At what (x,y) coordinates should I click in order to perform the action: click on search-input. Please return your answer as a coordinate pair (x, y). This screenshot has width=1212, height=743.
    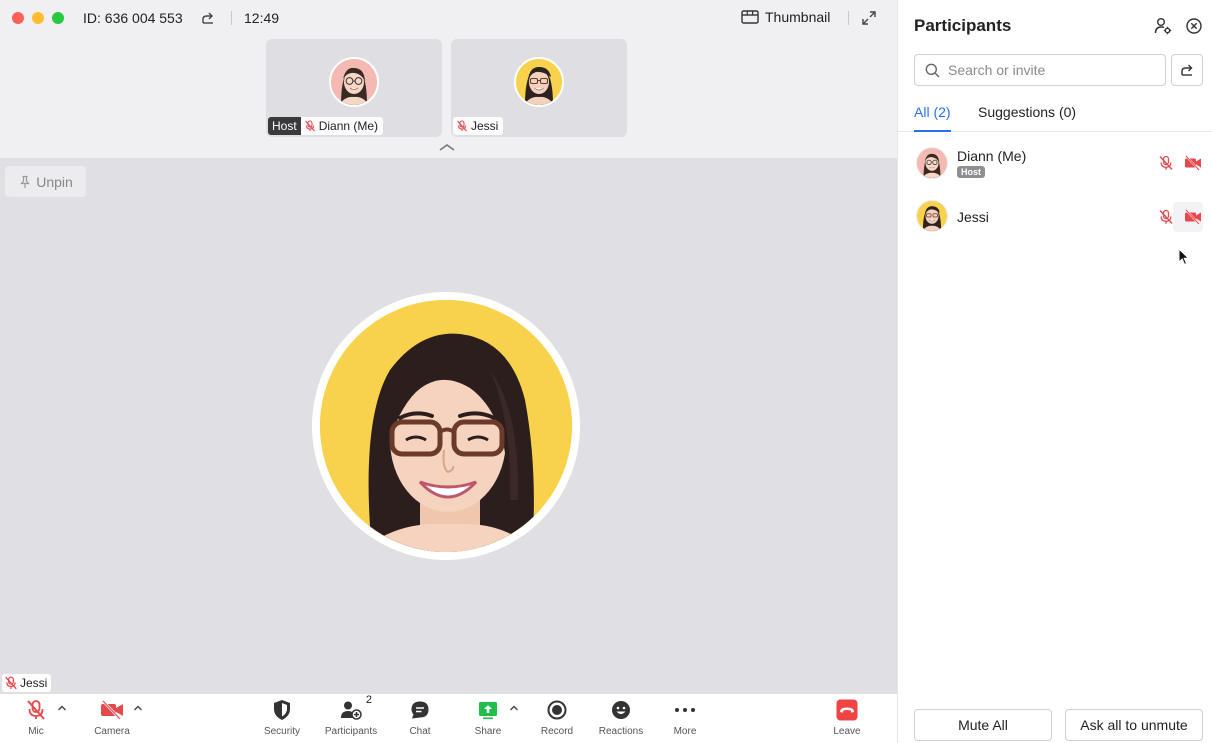
    Looking at the image, I should click on (1048, 70).